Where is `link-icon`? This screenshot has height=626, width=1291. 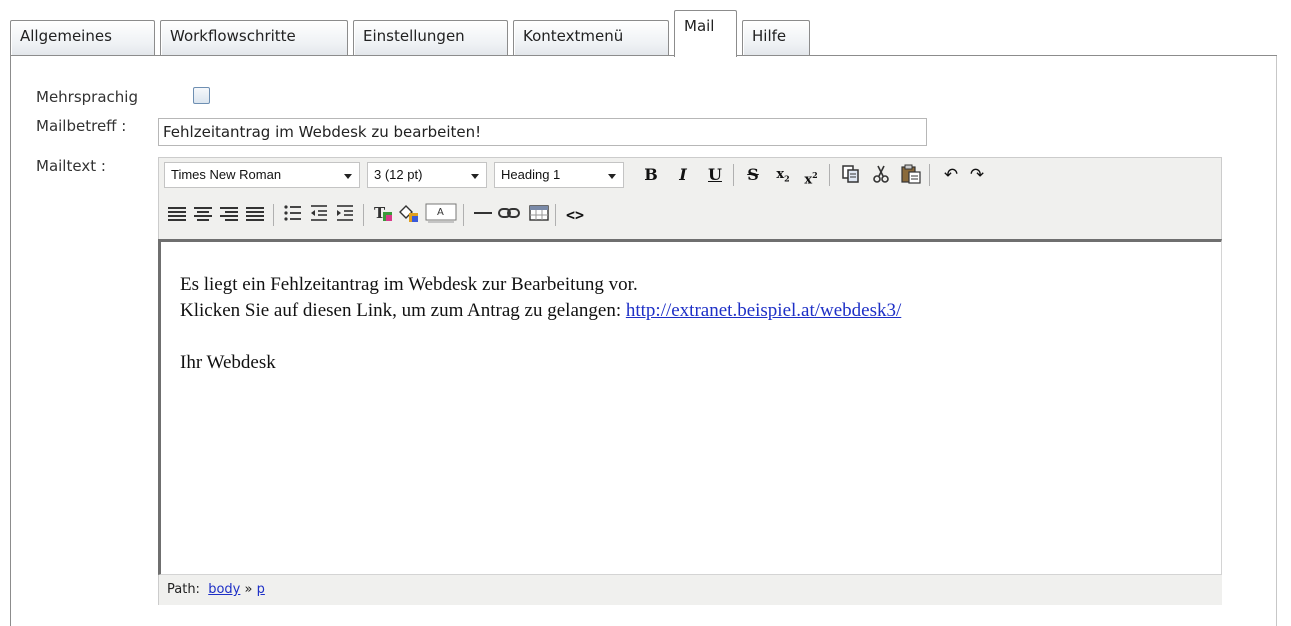
link-icon is located at coordinates (509, 215).